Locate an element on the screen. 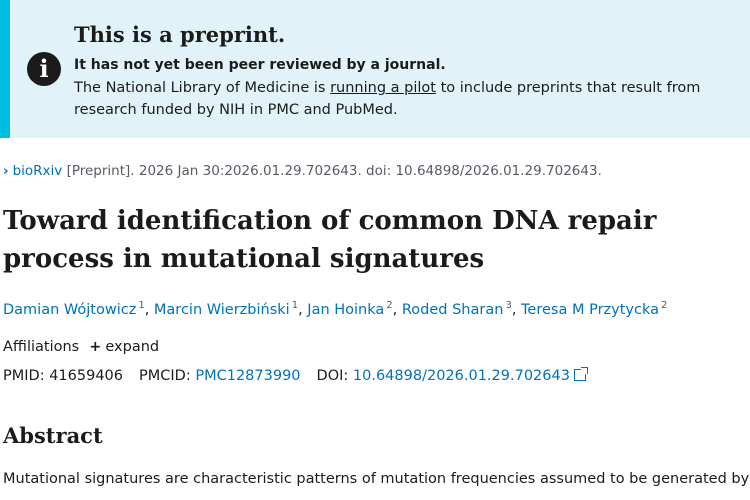 This screenshot has height=500, width=750. pmid-label: PMID: is located at coordinates (26, 376).